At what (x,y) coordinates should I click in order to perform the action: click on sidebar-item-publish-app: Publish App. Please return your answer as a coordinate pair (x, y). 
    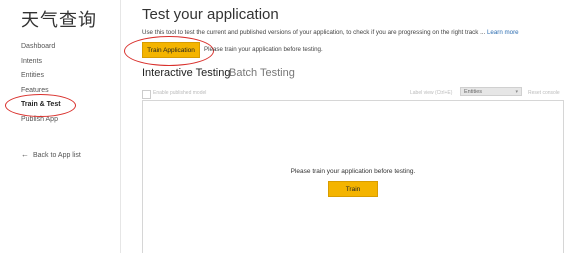
    Looking at the image, I should click on (39, 119).